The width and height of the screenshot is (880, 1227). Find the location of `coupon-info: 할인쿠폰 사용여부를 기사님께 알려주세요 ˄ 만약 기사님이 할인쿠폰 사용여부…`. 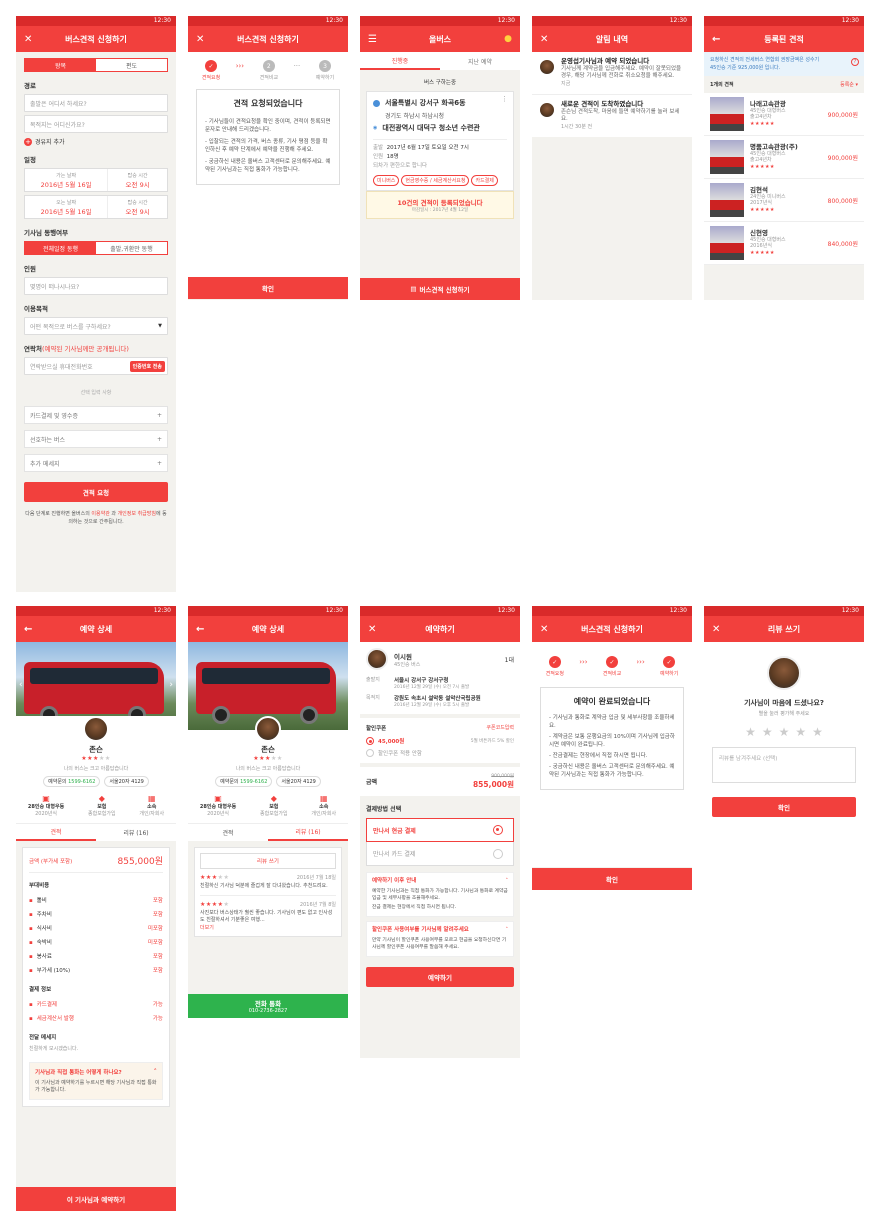

coupon-info: 할인쿠폰 사용여부를 기사님께 알려주세요 ˄ 만약 기사님이 할인쿠폰 사용여부… is located at coordinates (440, 939).